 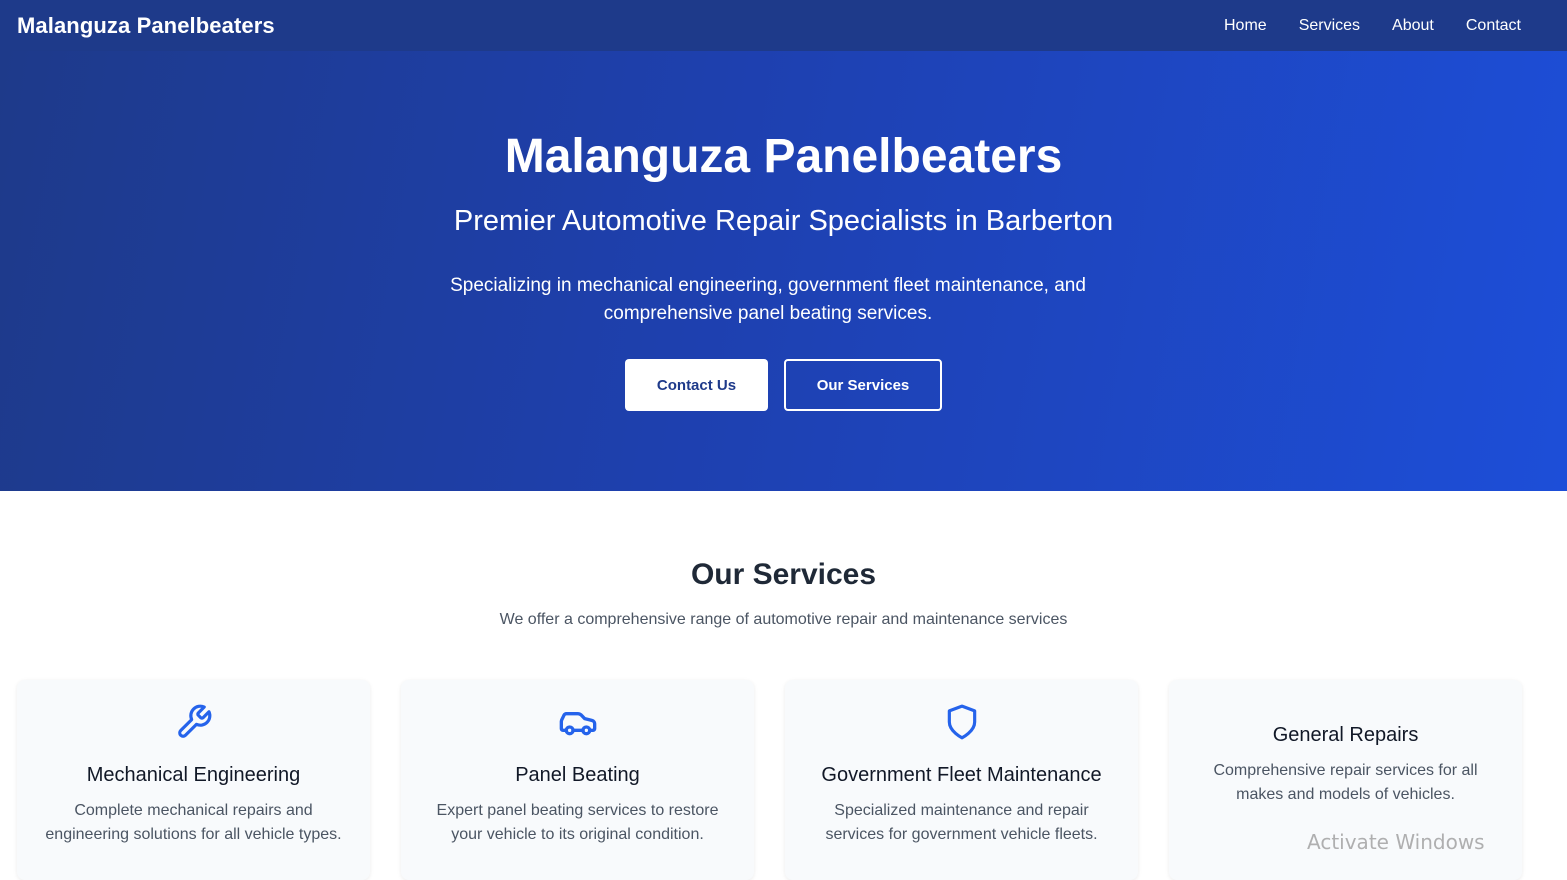 I want to click on hero-buttons: Contact Us Our Services, so click(x=783, y=385).